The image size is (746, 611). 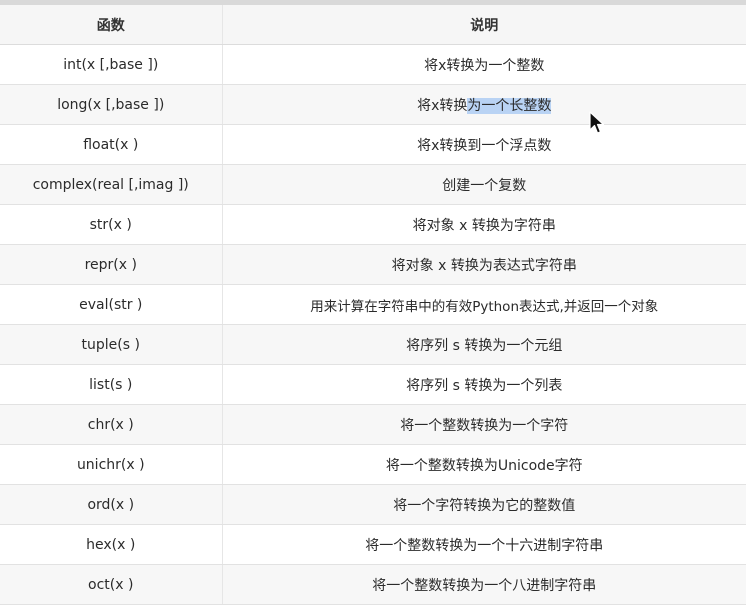 I want to click on function-cell: repr(x ), so click(x=111, y=264).